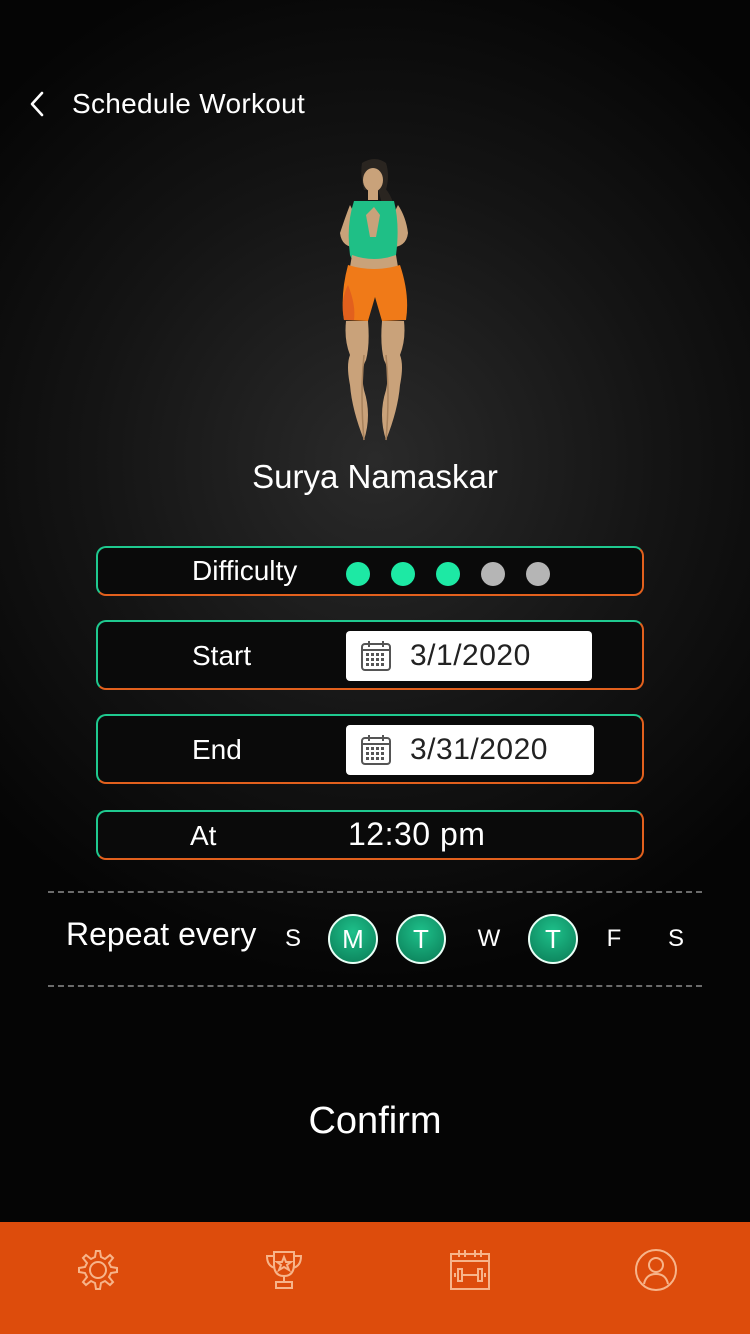  What do you see at coordinates (374, 300) in the screenshot?
I see `yoga-pose-figure` at bounding box center [374, 300].